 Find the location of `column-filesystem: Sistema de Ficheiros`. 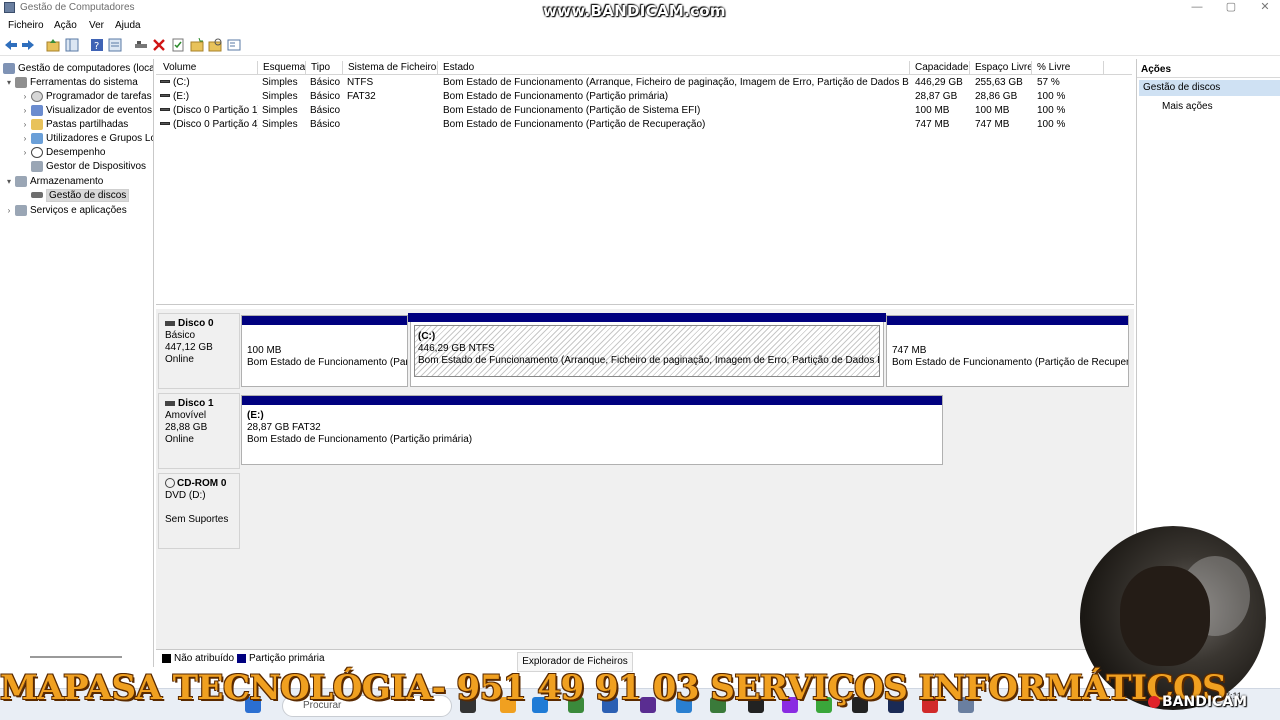

column-filesystem: Sistema de Ficheiros is located at coordinates (390, 68).